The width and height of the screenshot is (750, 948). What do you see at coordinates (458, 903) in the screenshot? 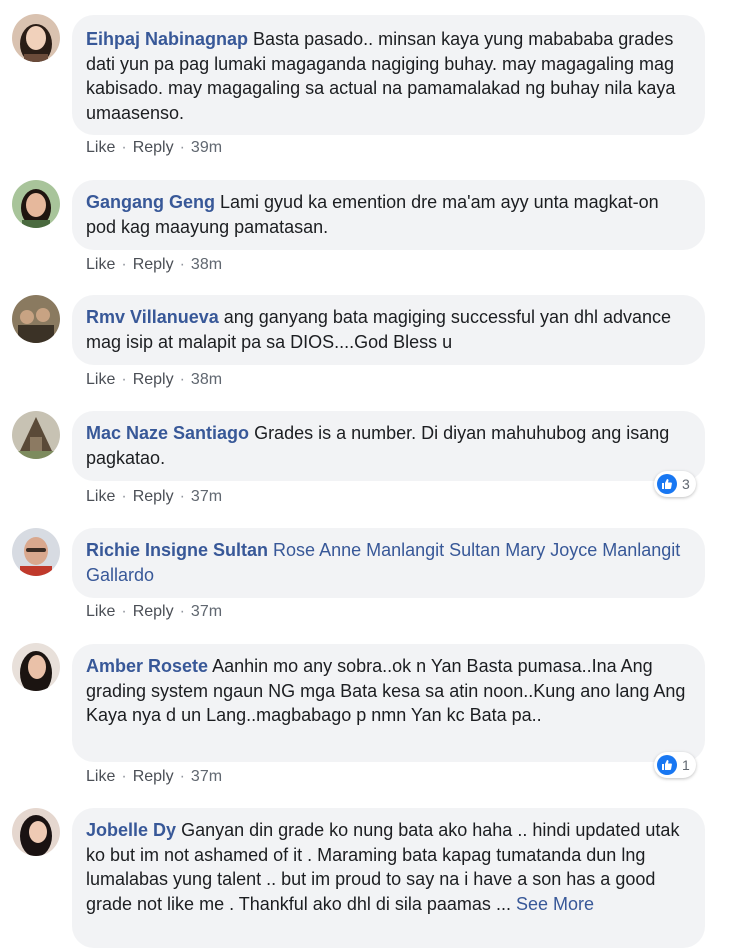
I see `comment-text-continued: paamas` at bounding box center [458, 903].